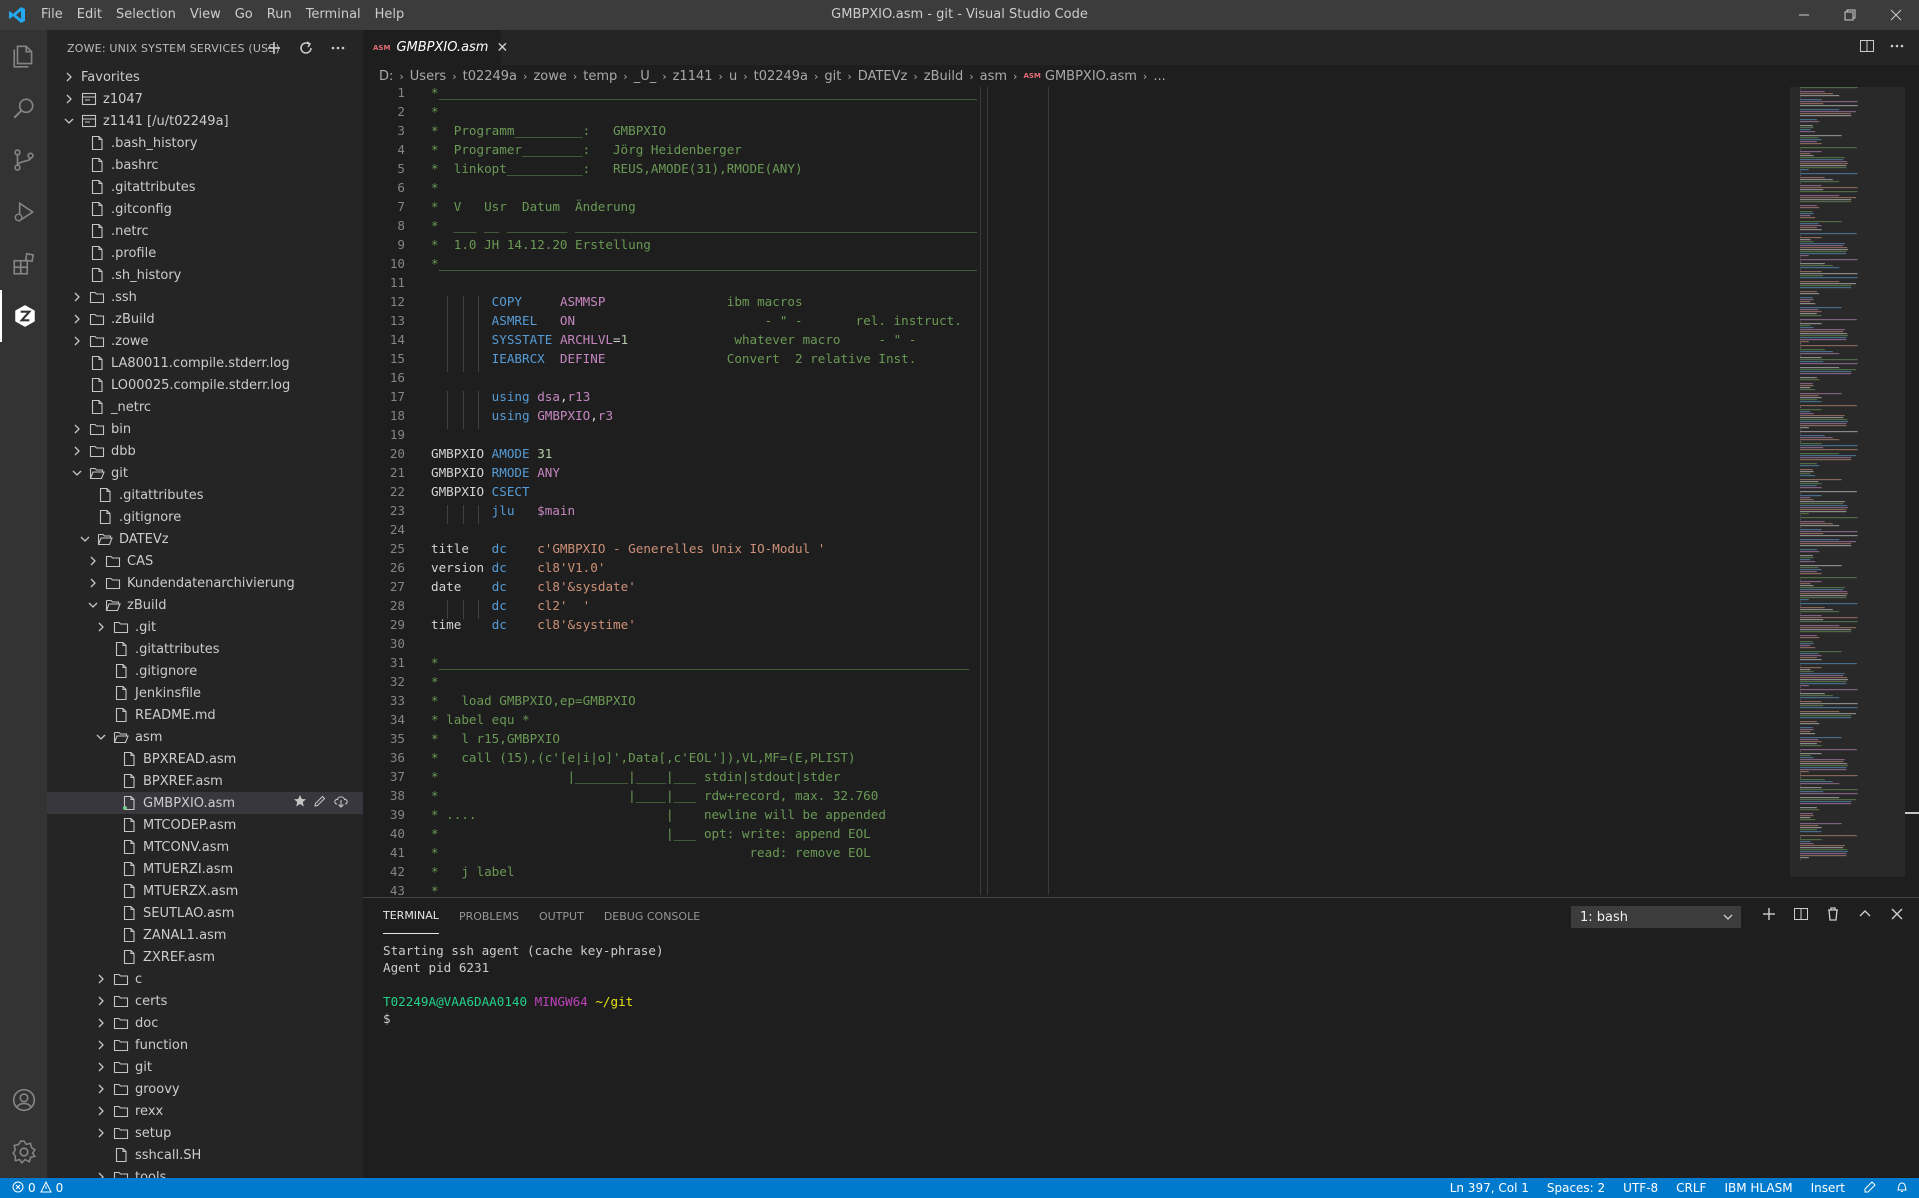 This screenshot has width=1919, height=1198. I want to click on run-debug-icon, so click(23, 212).